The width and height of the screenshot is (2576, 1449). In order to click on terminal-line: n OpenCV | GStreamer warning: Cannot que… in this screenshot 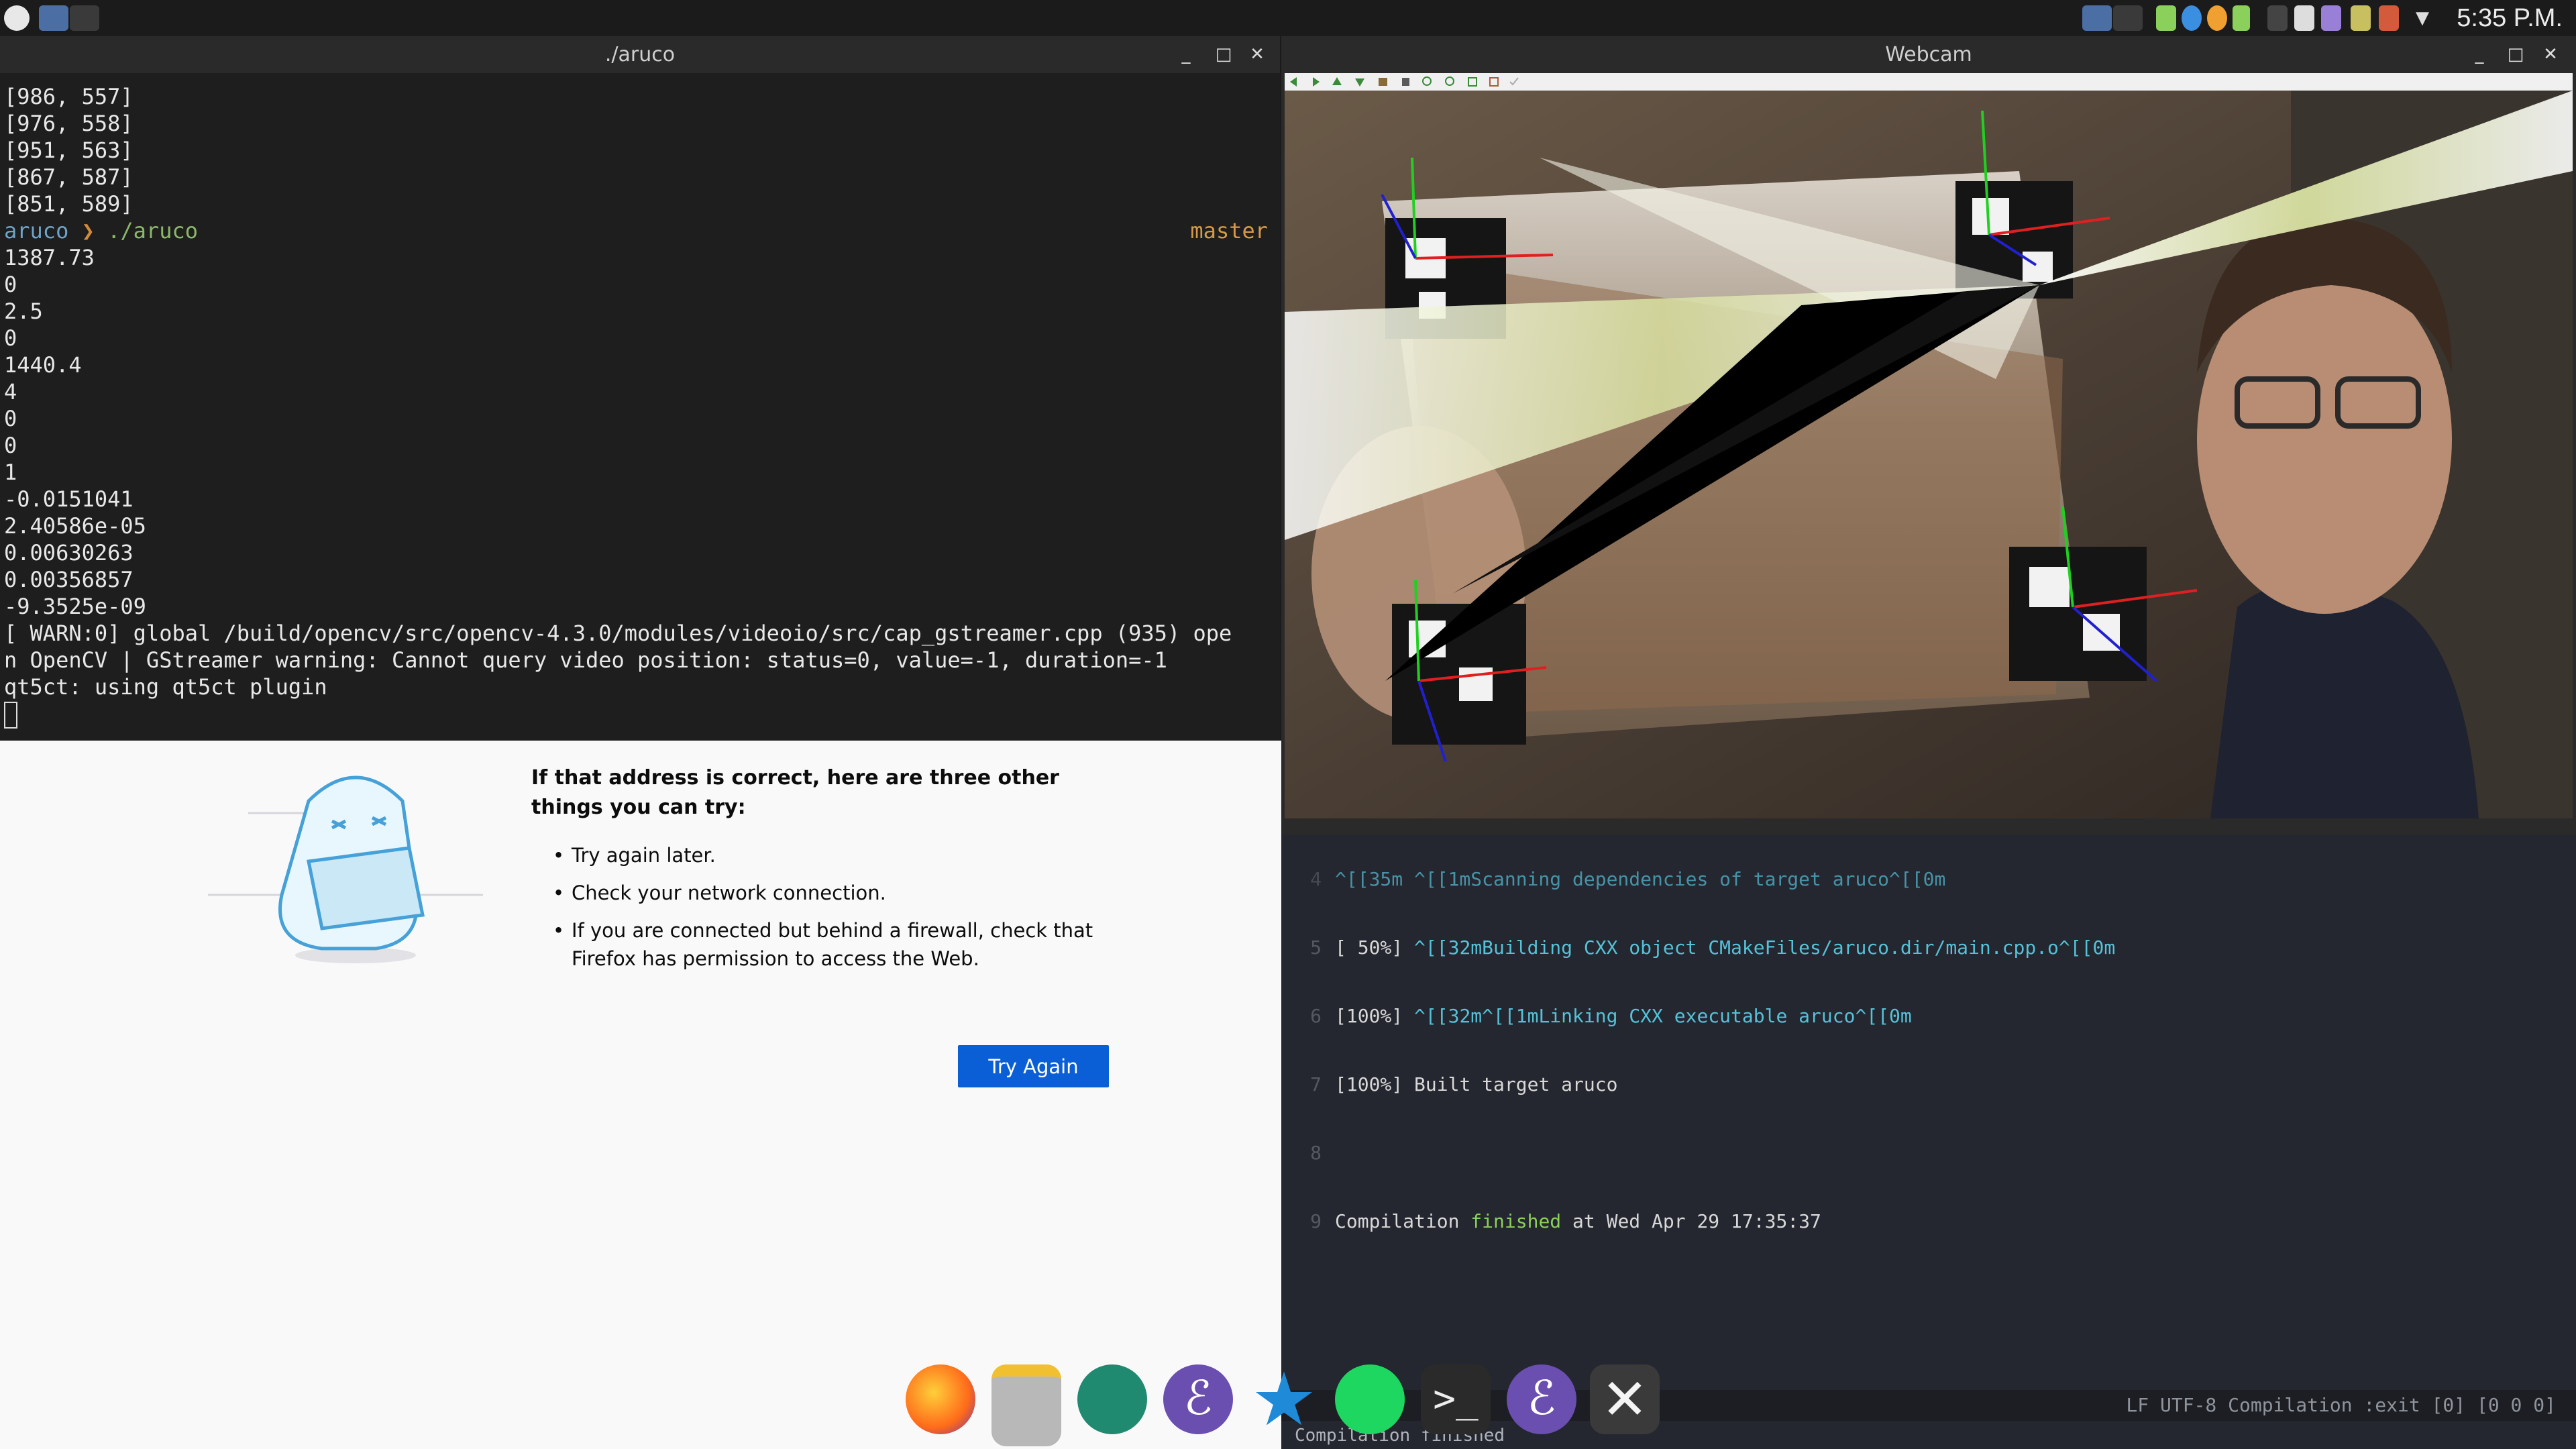, I will do `click(585, 660)`.